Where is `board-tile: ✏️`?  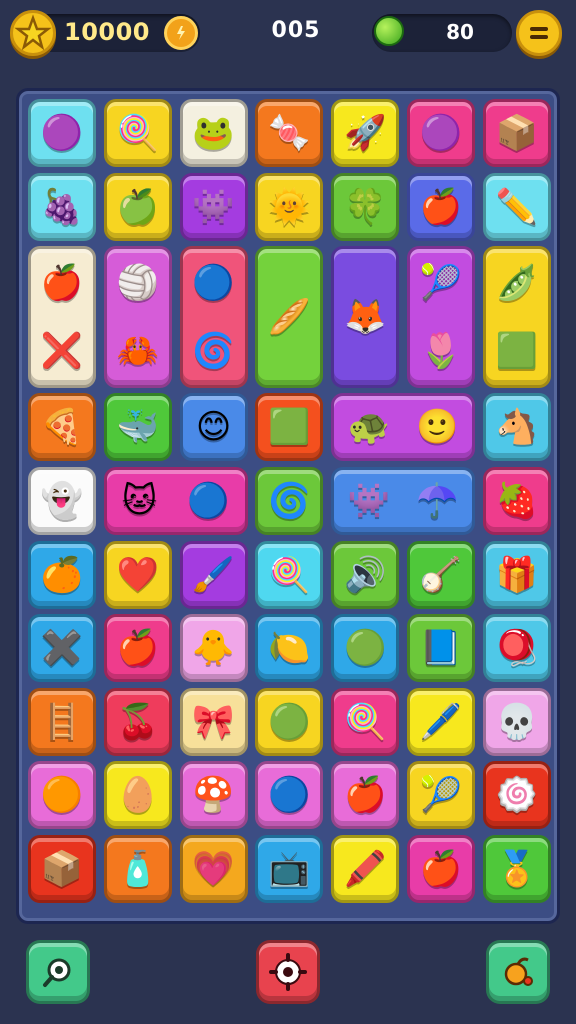 board-tile: ✏️ is located at coordinates (516, 206).